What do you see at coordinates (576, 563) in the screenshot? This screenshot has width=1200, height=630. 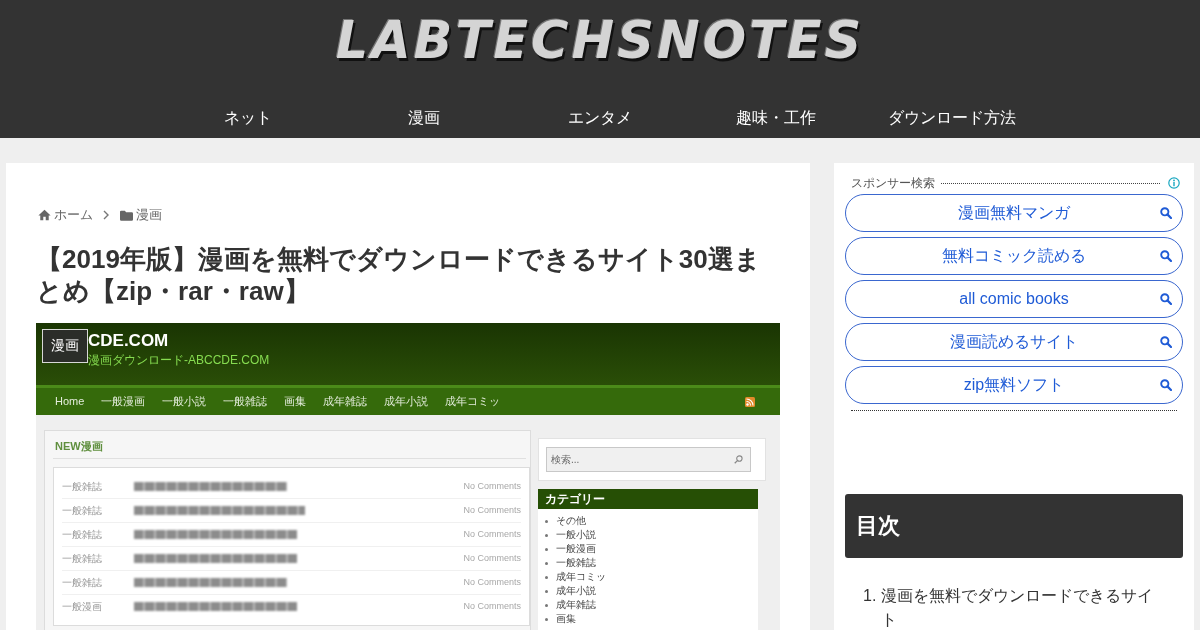 I see `screenshot-category-item: 一般雑誌` at bounding box center [576, 563].